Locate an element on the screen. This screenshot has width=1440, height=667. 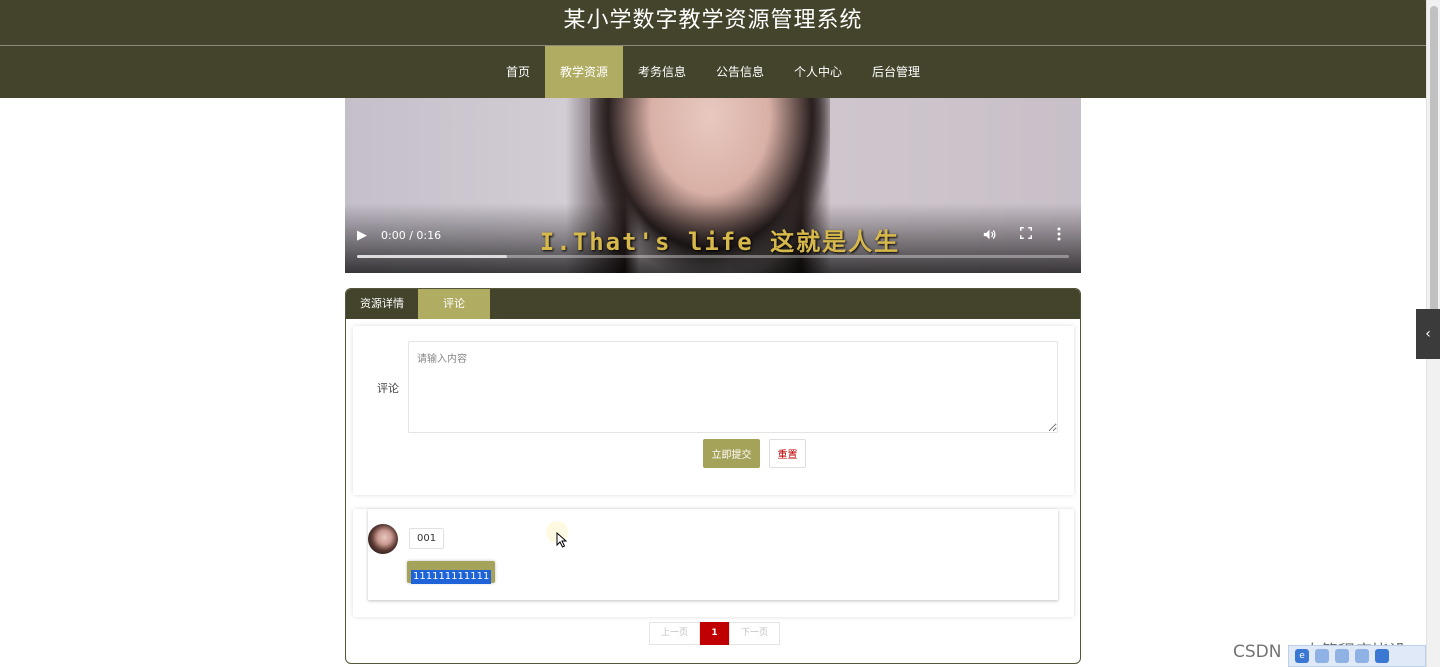
system-tray: e is located at coordinates (1357, 656).